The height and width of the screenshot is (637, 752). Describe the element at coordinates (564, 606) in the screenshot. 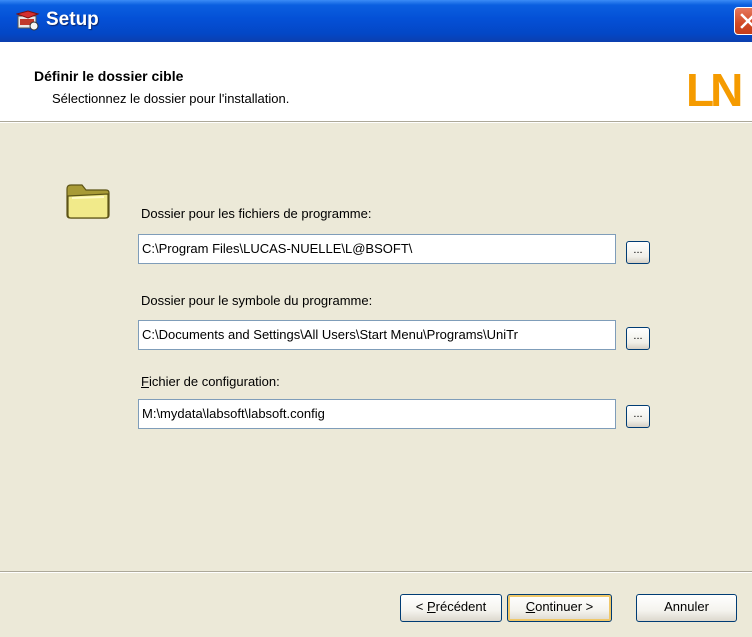

I see `continue-button-text: ontinuer >` at that location.